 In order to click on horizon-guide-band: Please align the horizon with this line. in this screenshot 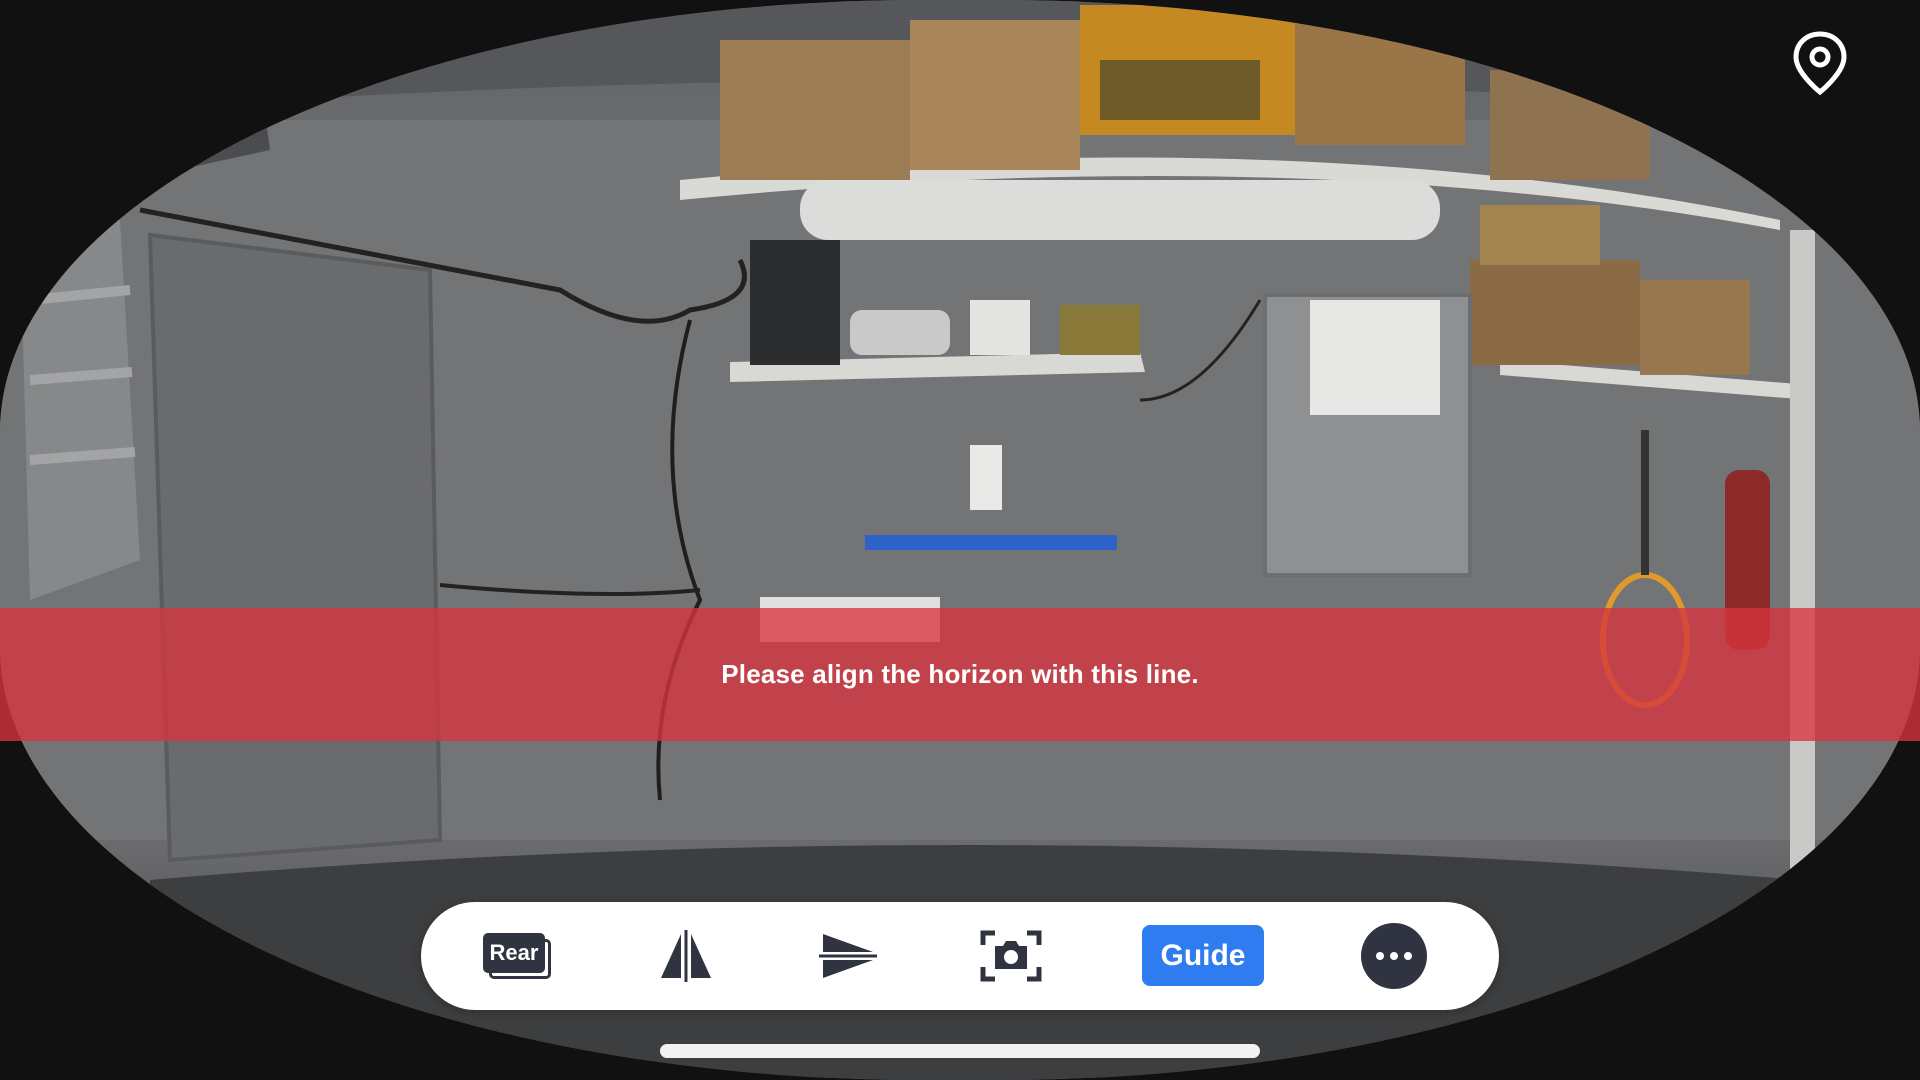, I will do `click(960, 674)`.